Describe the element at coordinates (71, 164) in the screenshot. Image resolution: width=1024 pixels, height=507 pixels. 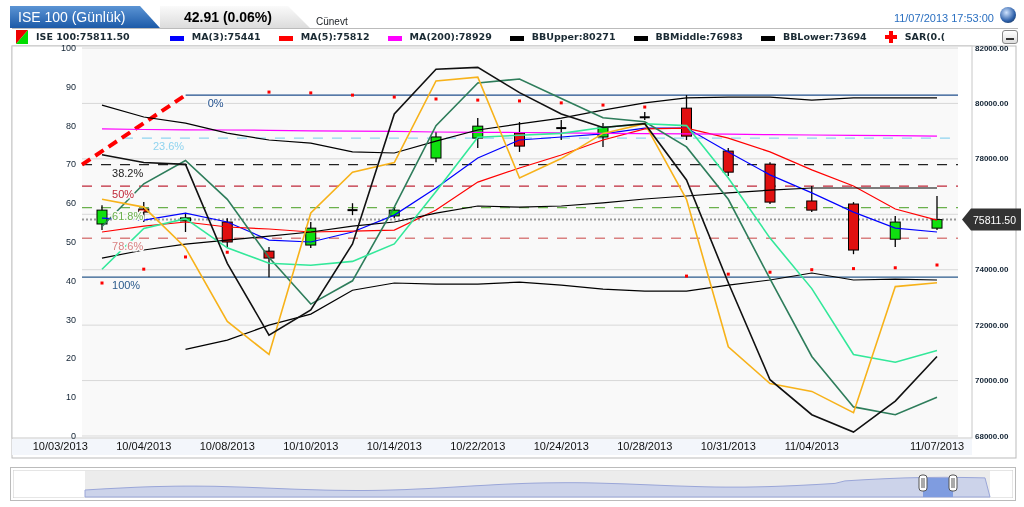
I see `axis-label: 70` at that location.